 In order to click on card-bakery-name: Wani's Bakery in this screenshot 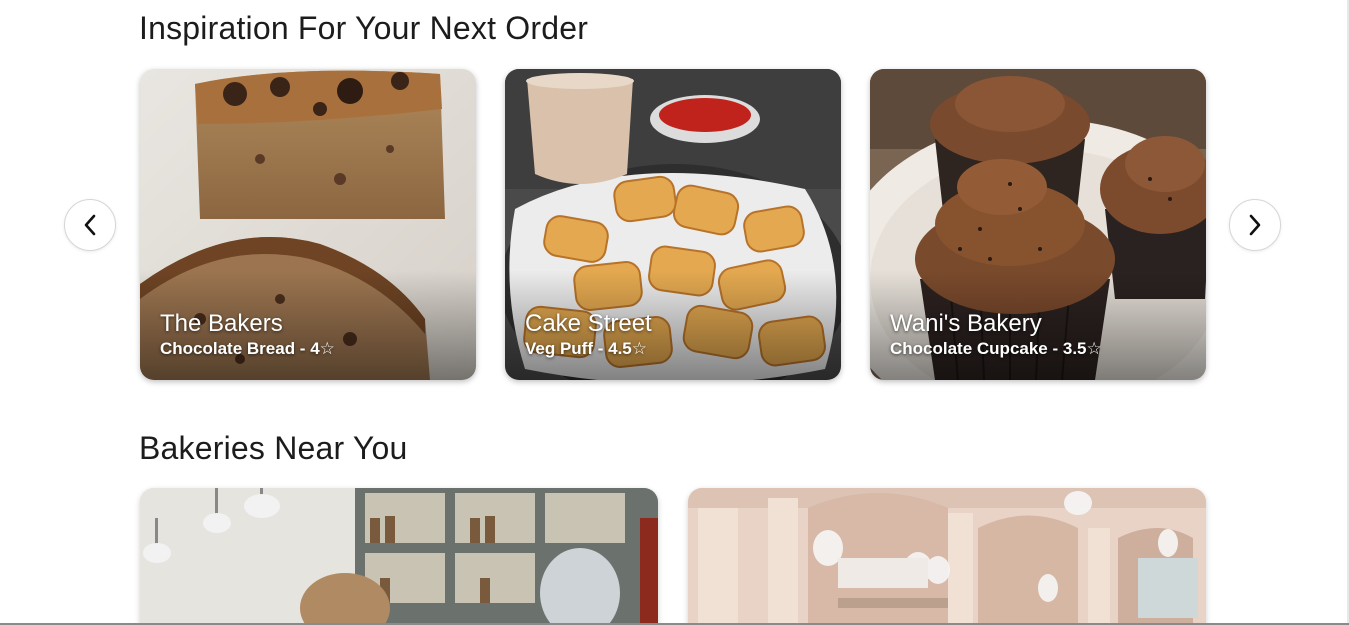, I will do `click(966, 323)`.